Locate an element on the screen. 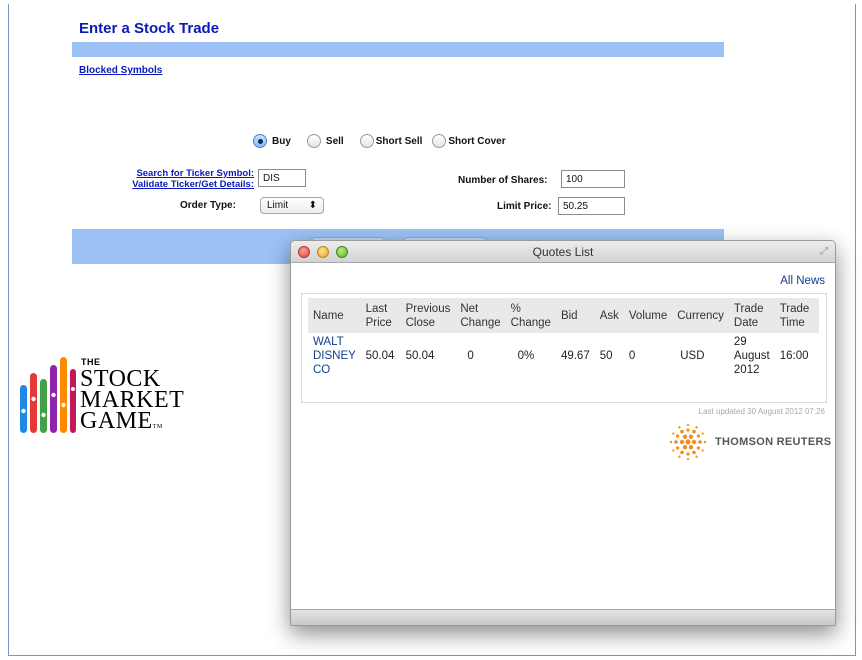 The height and width of the screenshot is (660, 862). column-header: Trade Date is located at coordinates (751, 315).